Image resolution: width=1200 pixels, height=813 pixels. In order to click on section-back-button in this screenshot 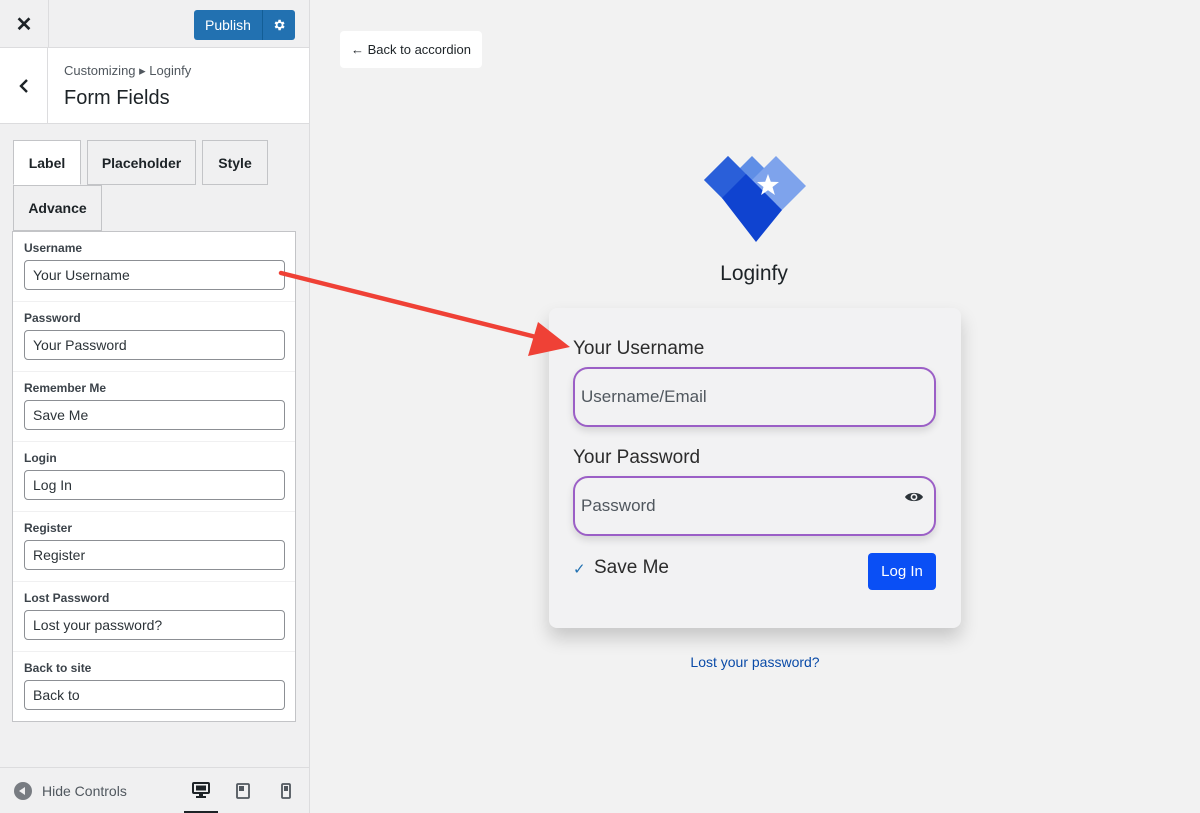, I will do `click(24, 85)`.